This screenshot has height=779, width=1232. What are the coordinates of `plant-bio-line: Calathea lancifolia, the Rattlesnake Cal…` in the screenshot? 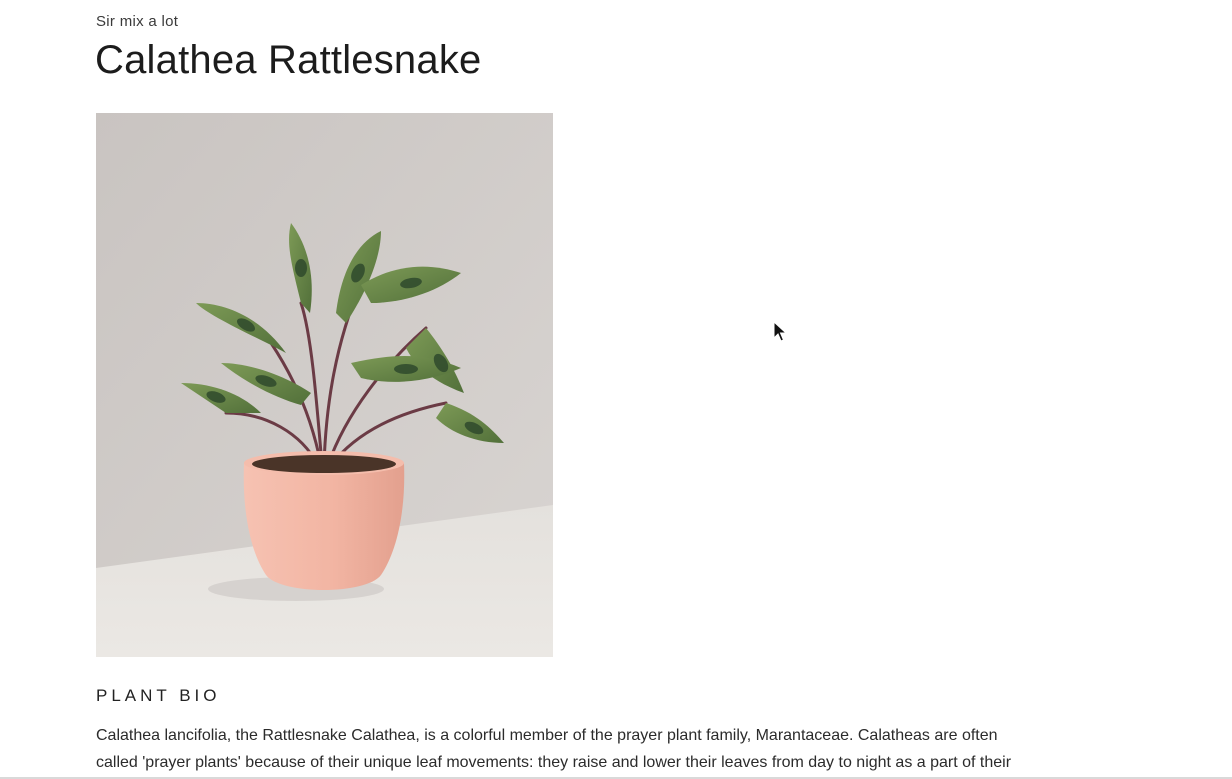 It's located at (547, 735).